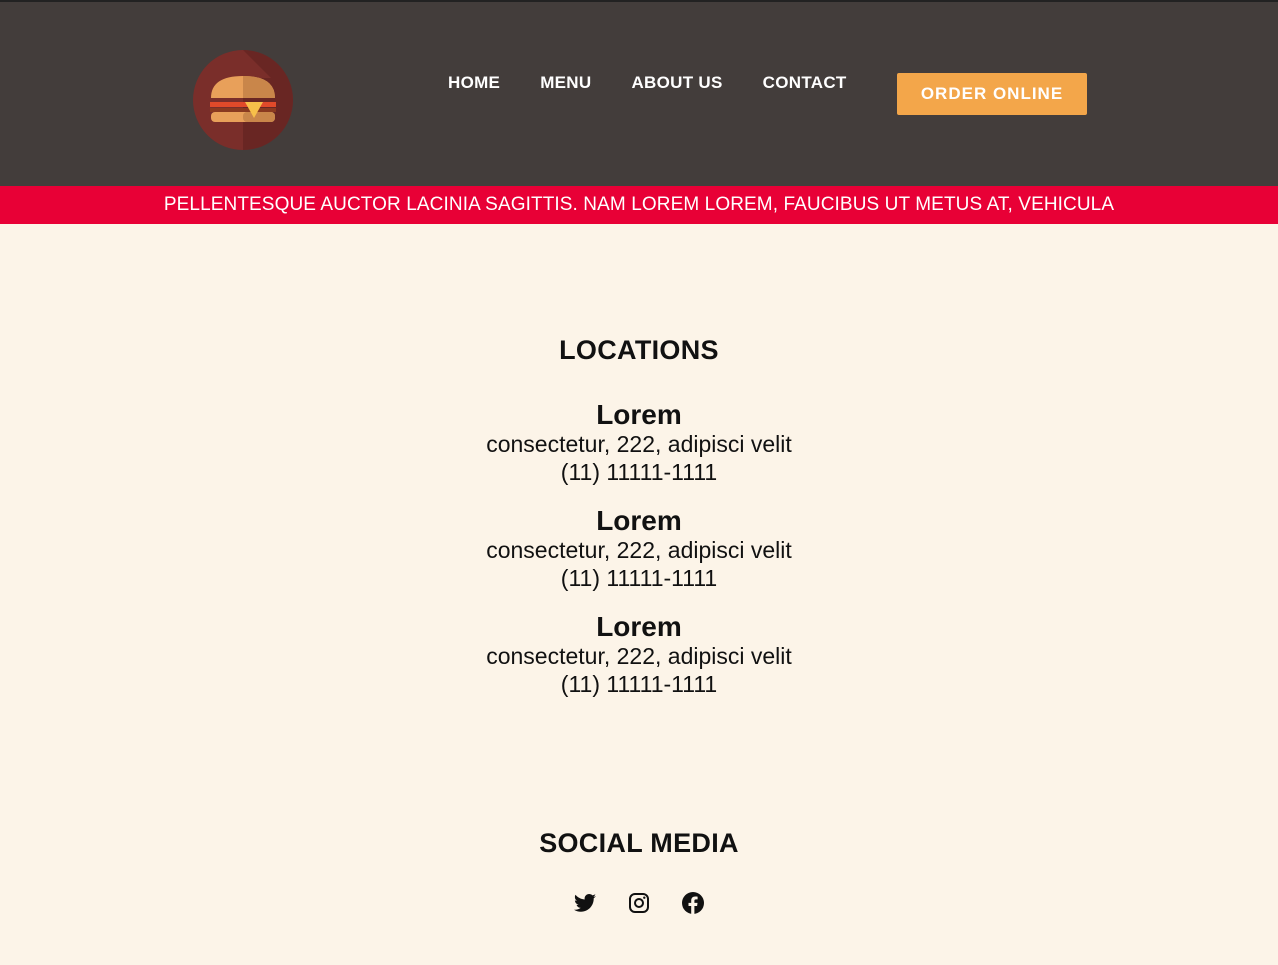 This screenshot has height=965, width=1278. What do you see at coordinates (585, 903) in the screenshot?
I see `twitter-icon` at bounding box center [585, 903].